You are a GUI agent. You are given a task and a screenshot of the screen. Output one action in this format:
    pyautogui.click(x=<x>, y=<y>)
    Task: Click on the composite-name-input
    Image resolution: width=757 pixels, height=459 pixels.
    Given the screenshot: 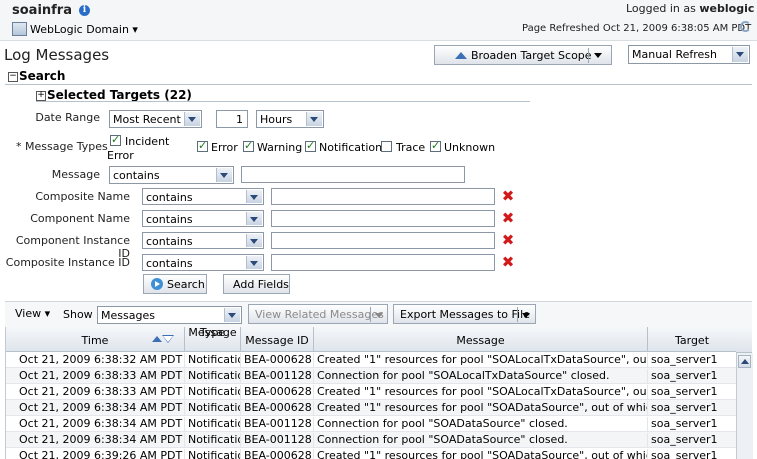 What is the action you would take?
    pyautogui.click(x=383, y=196)
    